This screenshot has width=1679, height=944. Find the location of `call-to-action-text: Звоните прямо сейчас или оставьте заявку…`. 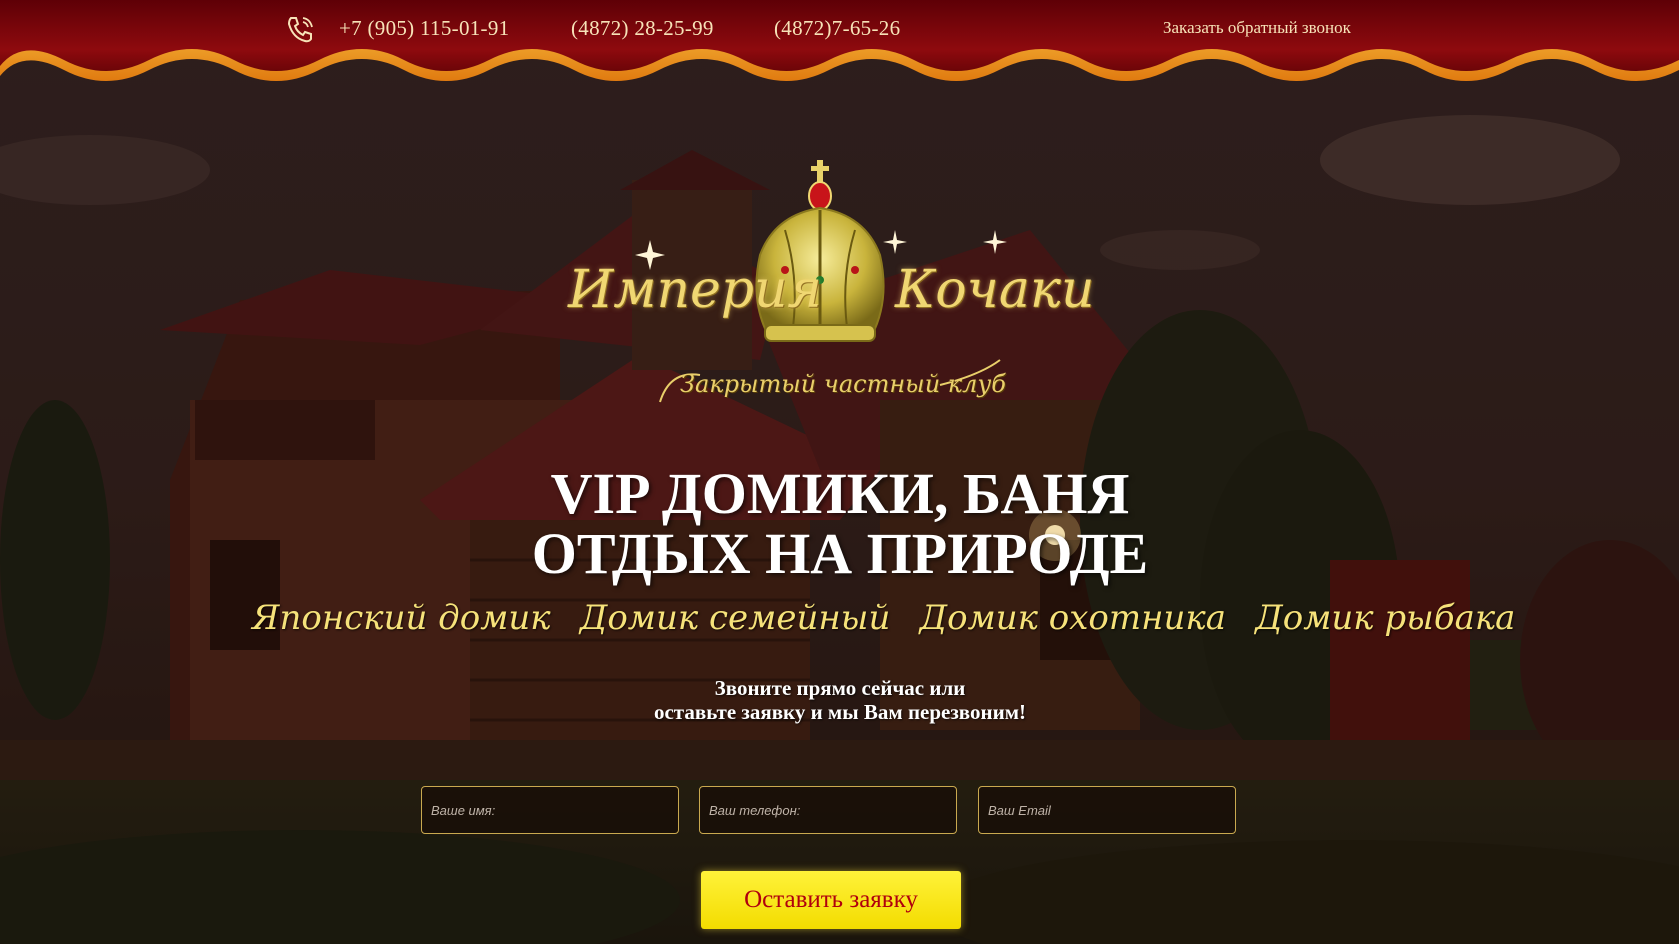

call-to-action-text: Звоните прямо сейчас или оставьте заявку… is located at coordinates (840, 700).